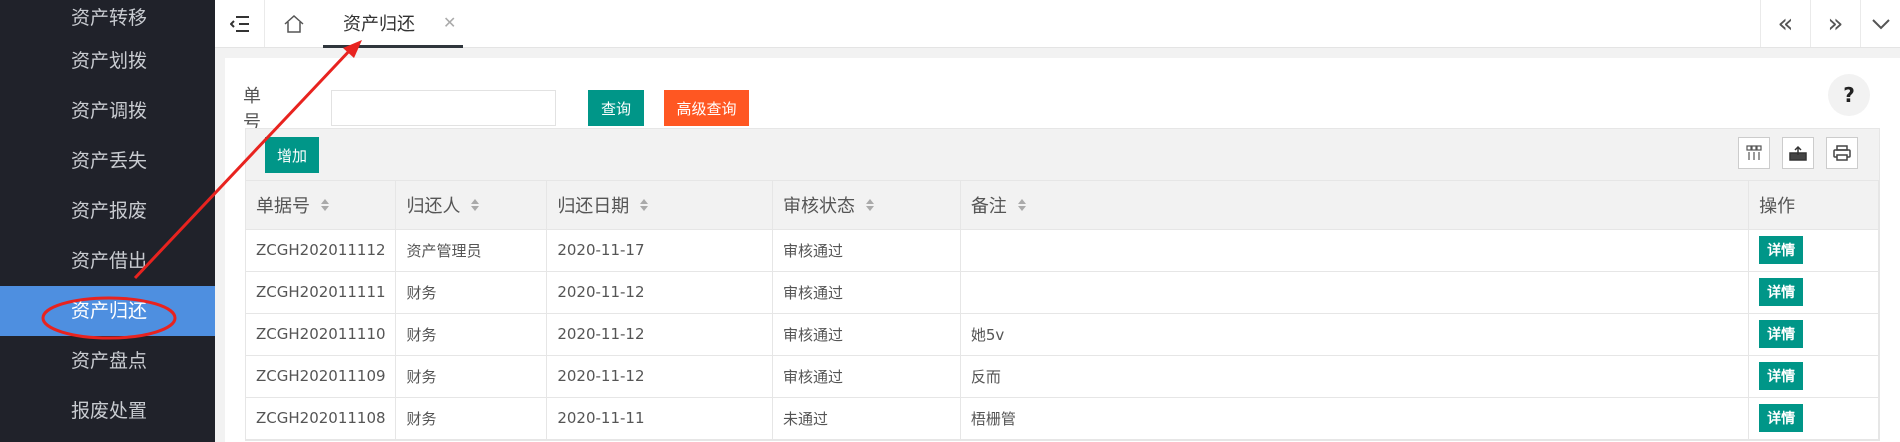 The width and height of the screenshot is (1900, 442). I want to click on search-row: 单号 查询 高级查询, so click(496, 108).